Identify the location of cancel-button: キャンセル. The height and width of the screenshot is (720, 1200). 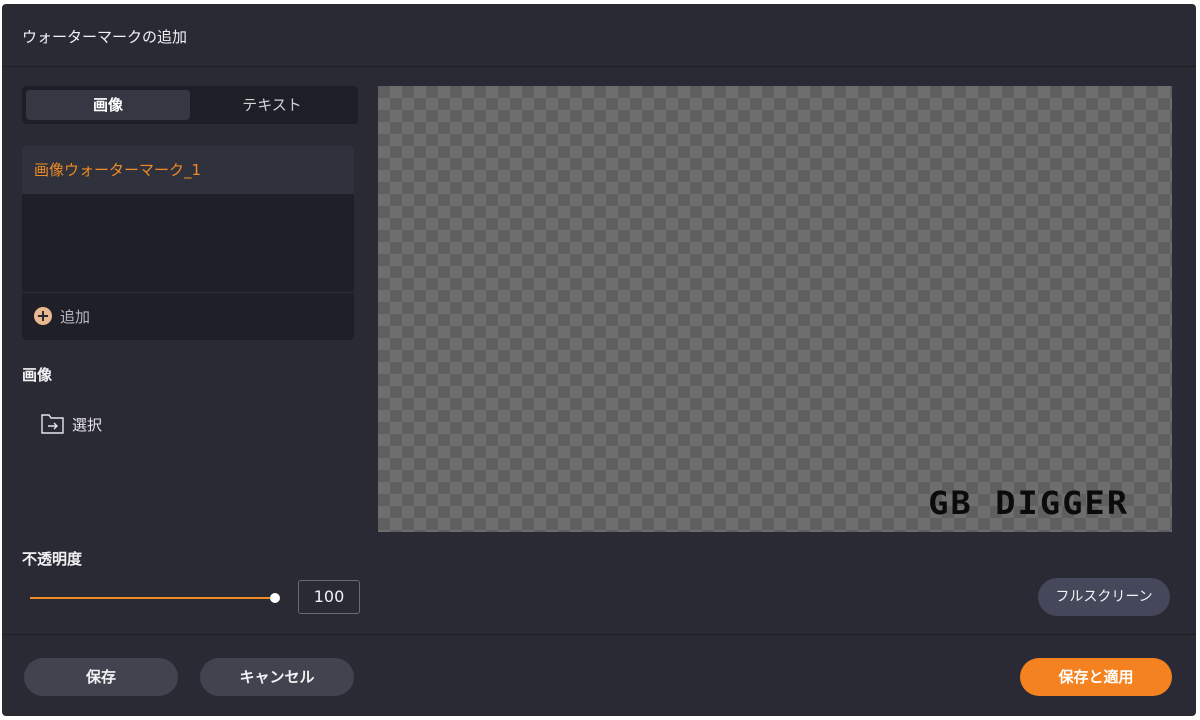
(277, 677).